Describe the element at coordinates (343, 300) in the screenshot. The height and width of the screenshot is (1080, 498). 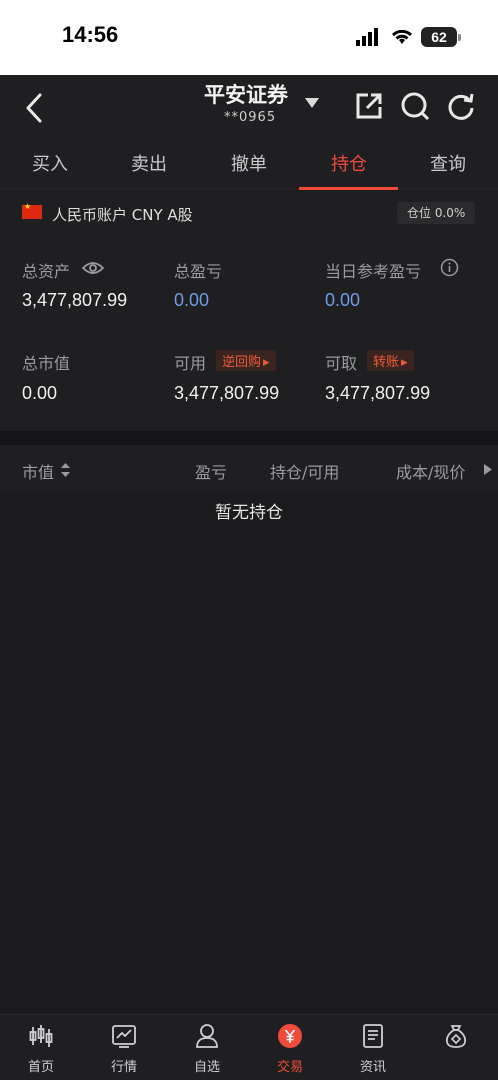
I see `daily-pnl-value: 0.00` at that location.